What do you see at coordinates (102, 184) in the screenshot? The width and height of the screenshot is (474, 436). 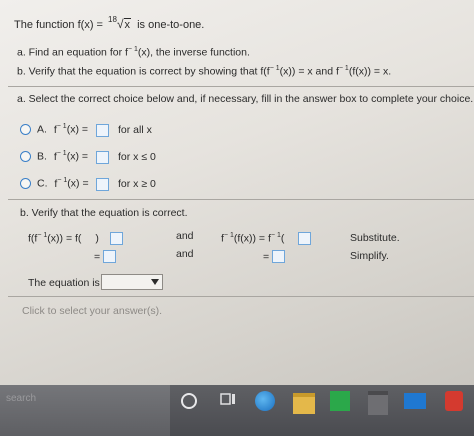 I see `answer-box-c` at bounding box center [102, 184].